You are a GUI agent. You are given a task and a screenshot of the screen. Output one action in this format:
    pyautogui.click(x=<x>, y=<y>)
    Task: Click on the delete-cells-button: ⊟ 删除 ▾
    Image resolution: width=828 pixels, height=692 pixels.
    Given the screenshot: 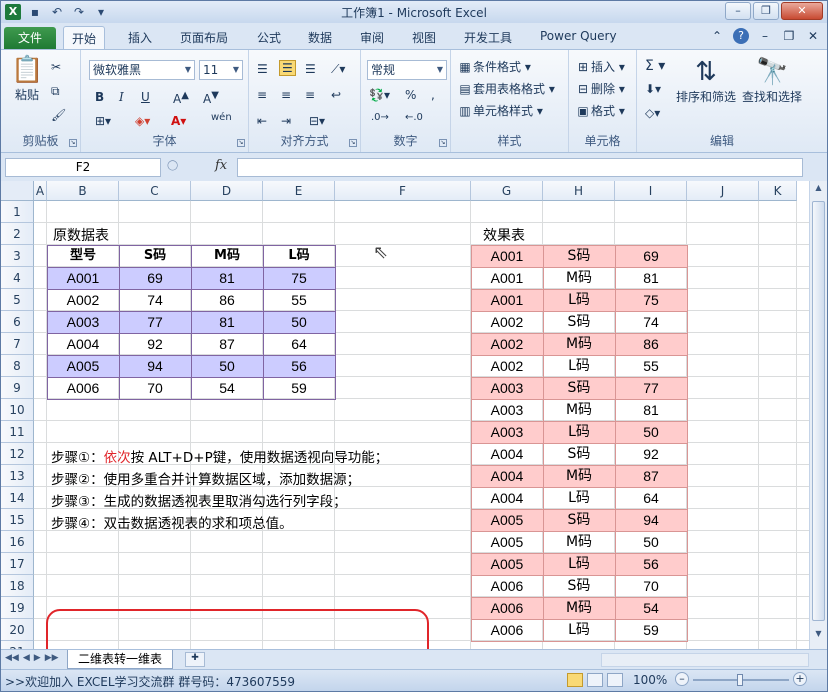 What is the action you would take?
    pyautogui.click(x=600, y=88)
    